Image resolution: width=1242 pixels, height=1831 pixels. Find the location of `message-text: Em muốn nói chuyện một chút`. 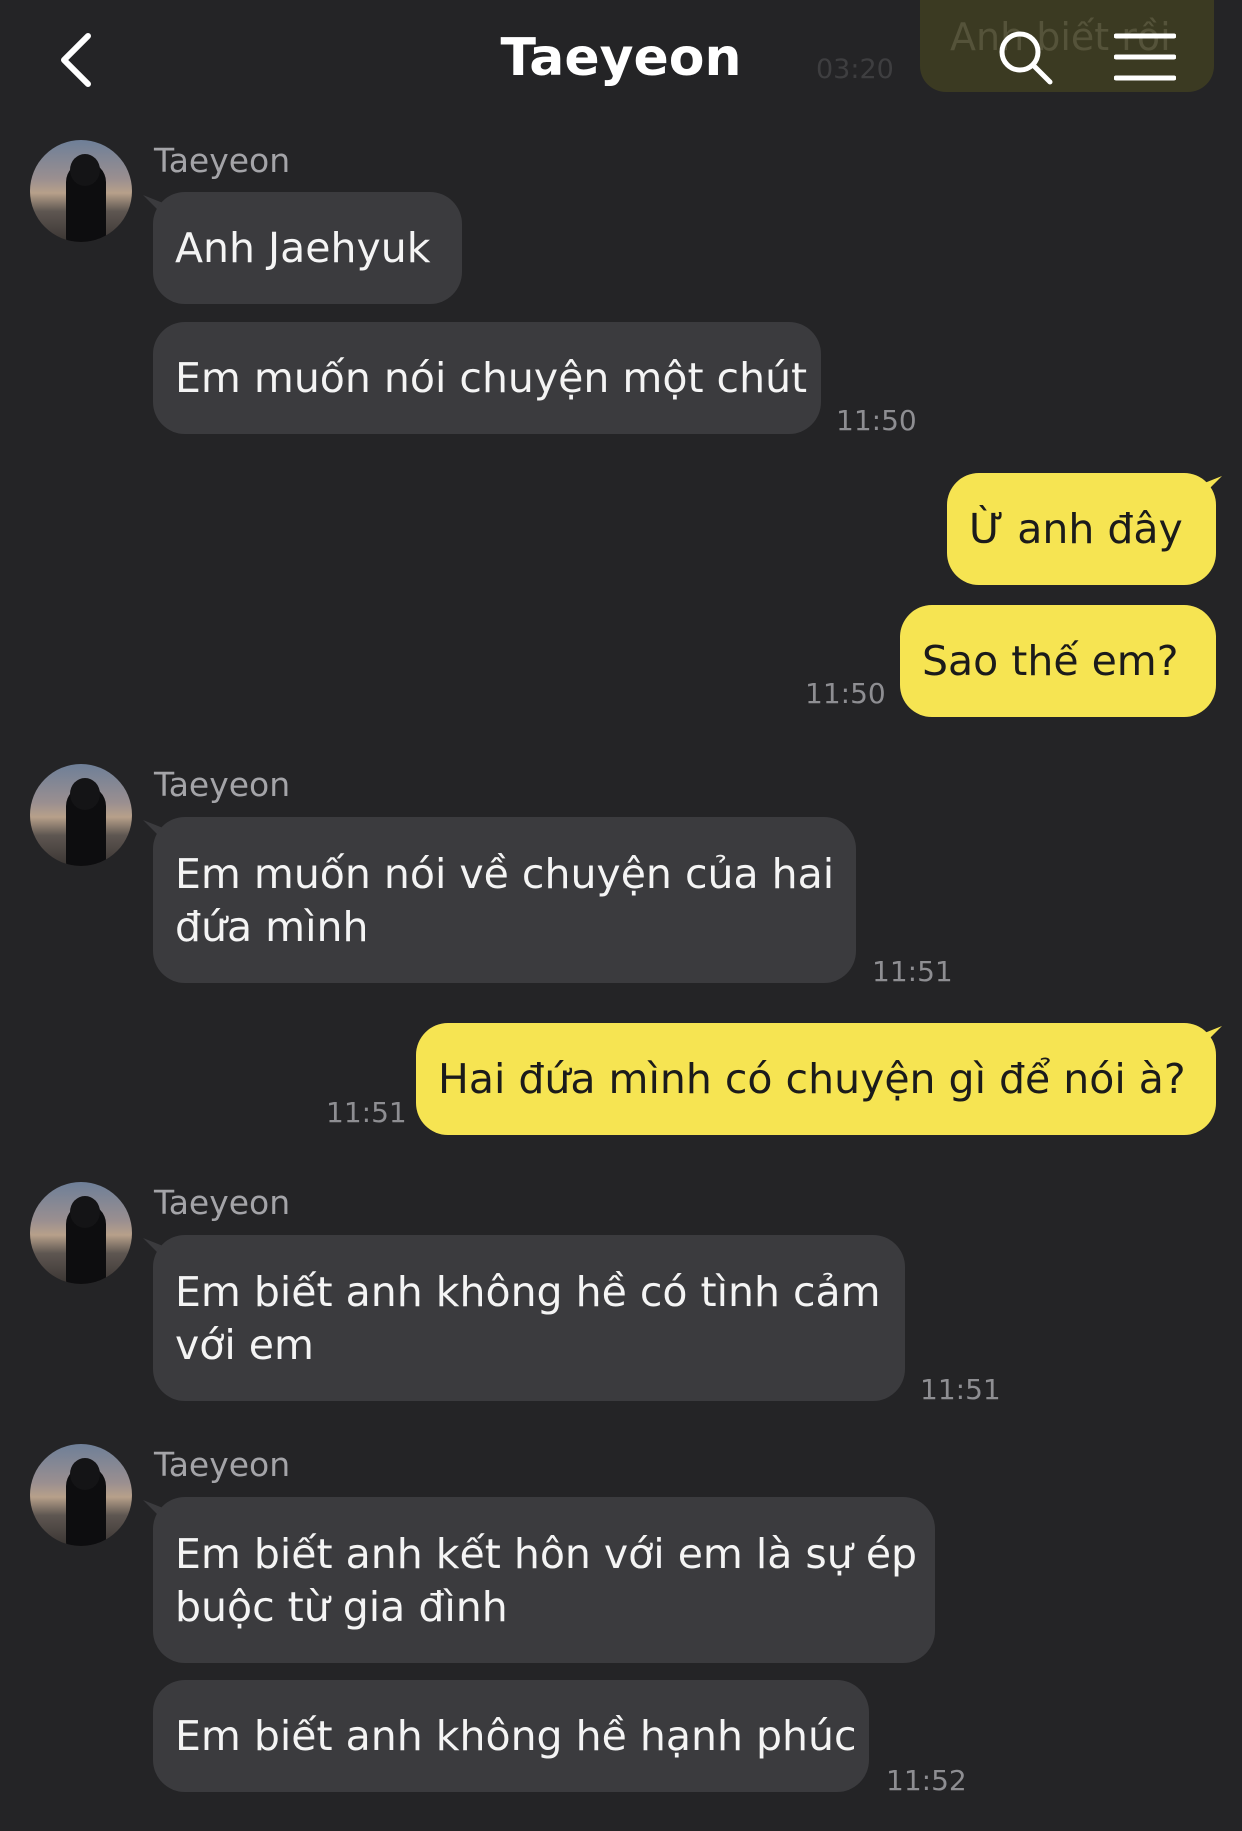

message-text: Em muốn nói chuyện một chút is located at coordinates (491, 377).